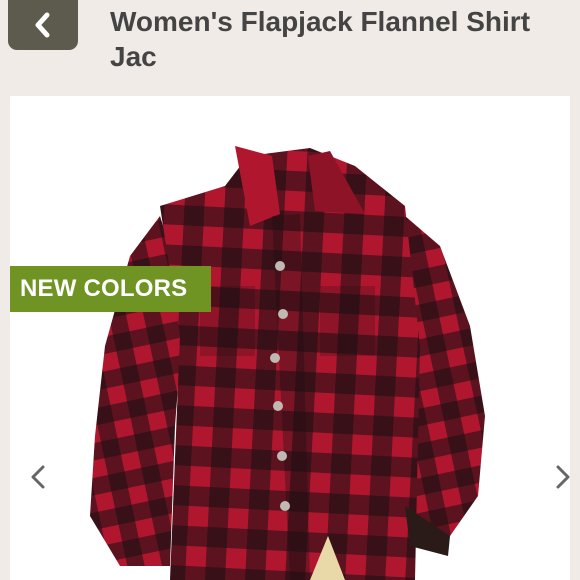  I want to click on back-button, so click(43, 25).